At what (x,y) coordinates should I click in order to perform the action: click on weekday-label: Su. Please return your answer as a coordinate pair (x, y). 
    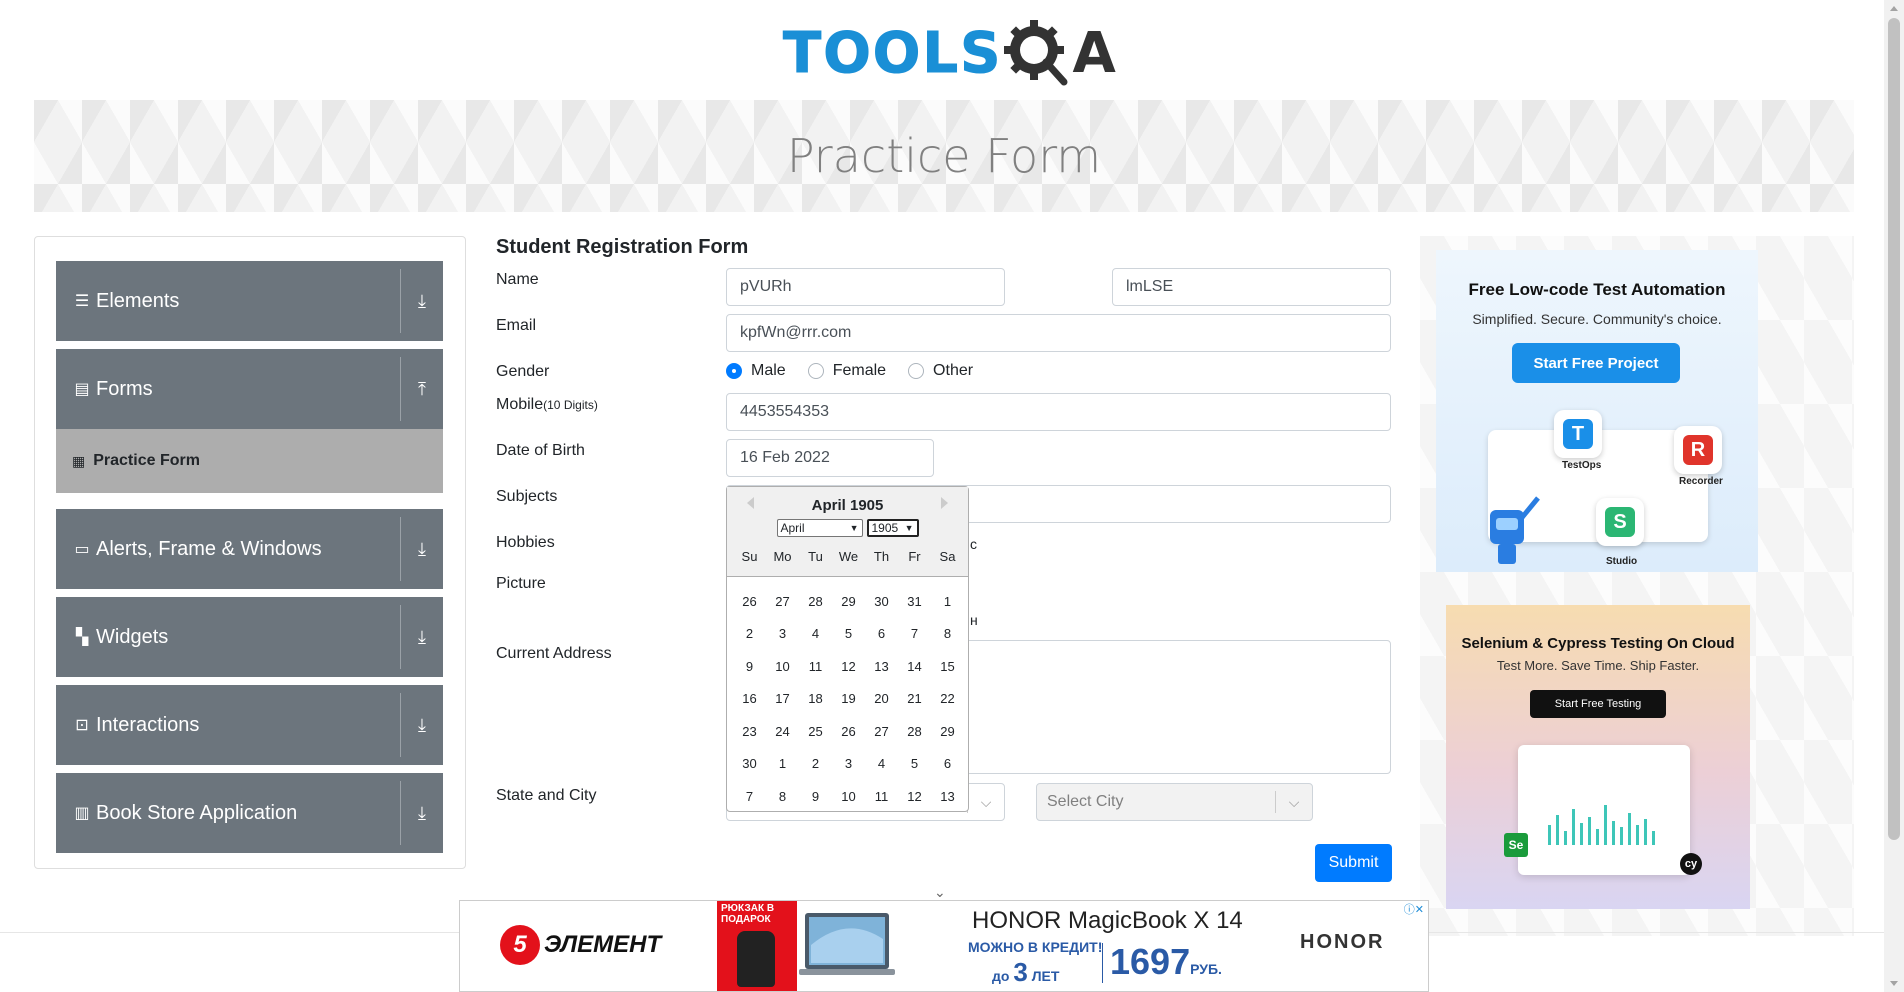
    Looking at the image, I should click on (749, 556).